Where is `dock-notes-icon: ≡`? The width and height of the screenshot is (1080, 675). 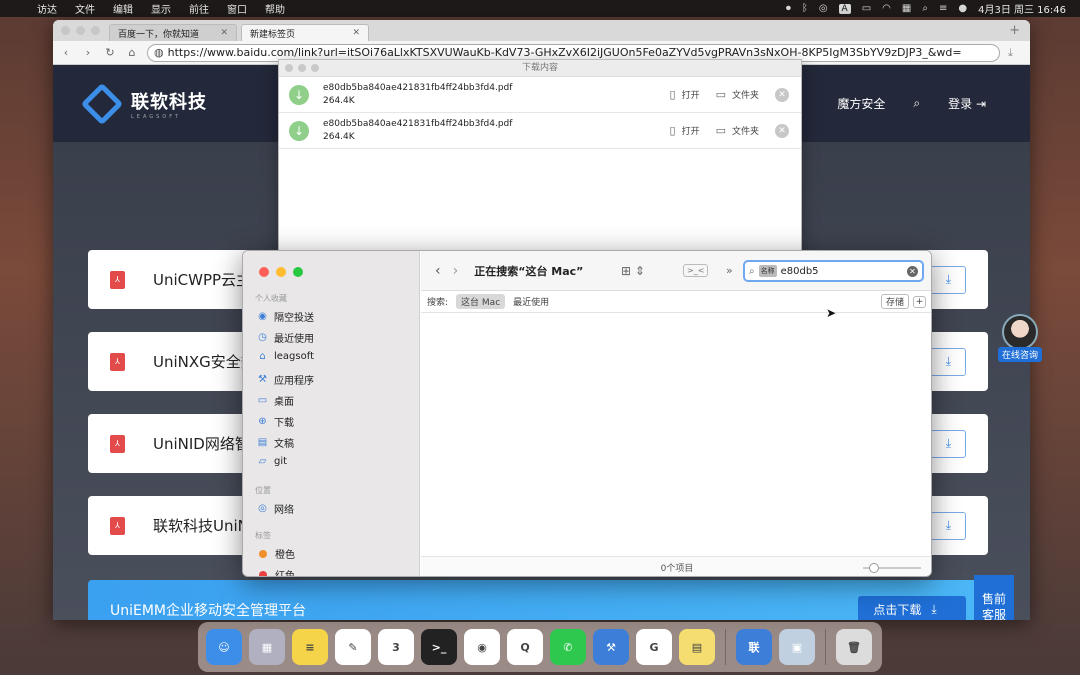
dock-notes-icon: ≡ is located at coordinates (310, 647).